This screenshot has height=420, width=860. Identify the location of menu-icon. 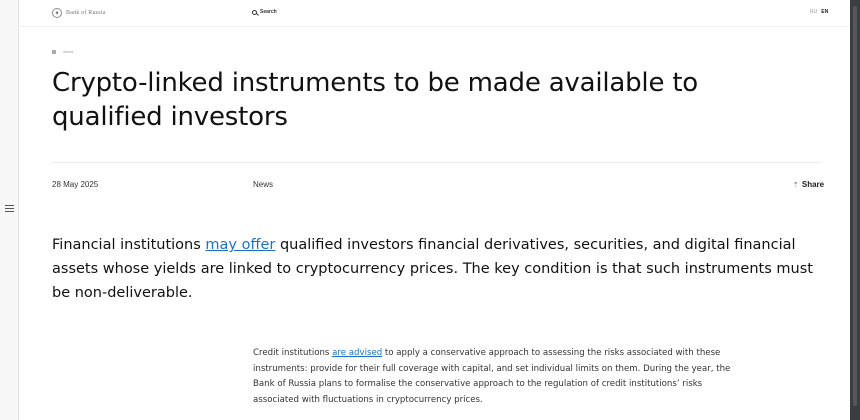
(9, 208).